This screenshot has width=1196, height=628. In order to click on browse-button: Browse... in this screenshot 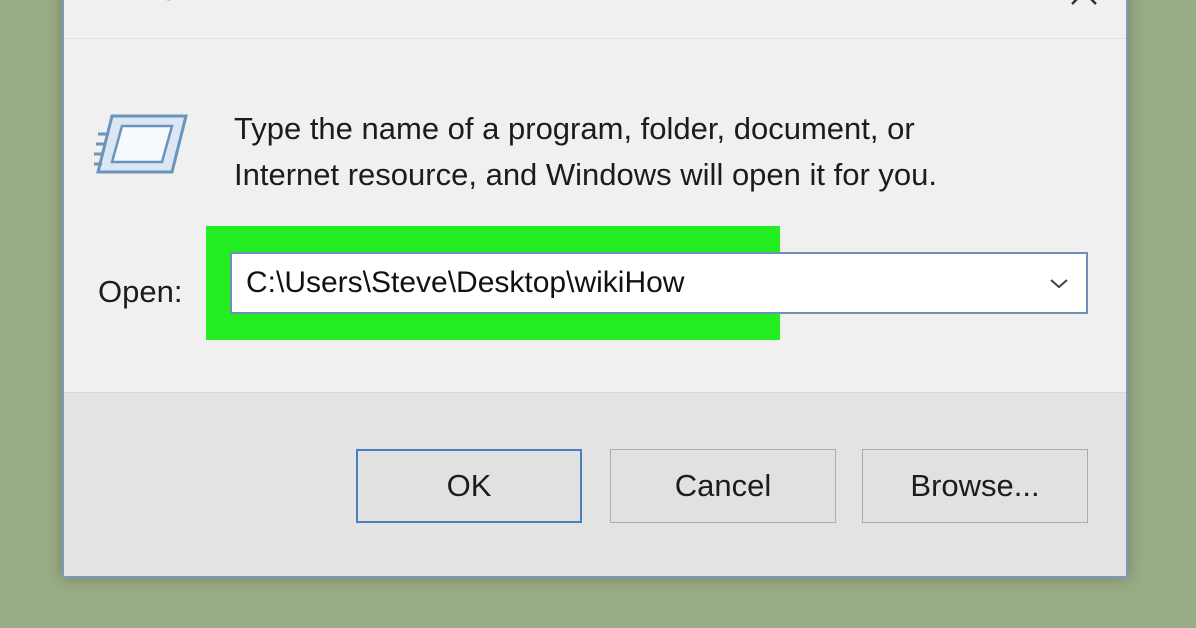, I will do `click(975, 486)`.